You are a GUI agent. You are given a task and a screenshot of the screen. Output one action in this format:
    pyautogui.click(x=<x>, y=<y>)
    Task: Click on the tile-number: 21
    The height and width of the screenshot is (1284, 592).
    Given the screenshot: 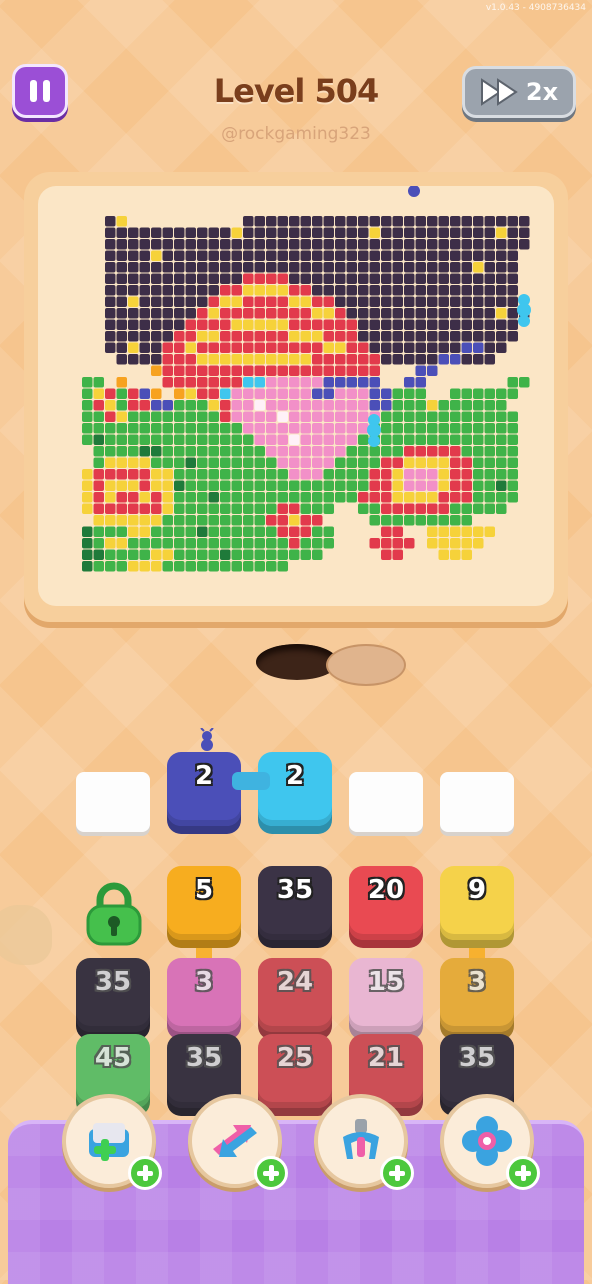 What is the action you would take?
    pyautogui.click(x=386, y=1058)
    